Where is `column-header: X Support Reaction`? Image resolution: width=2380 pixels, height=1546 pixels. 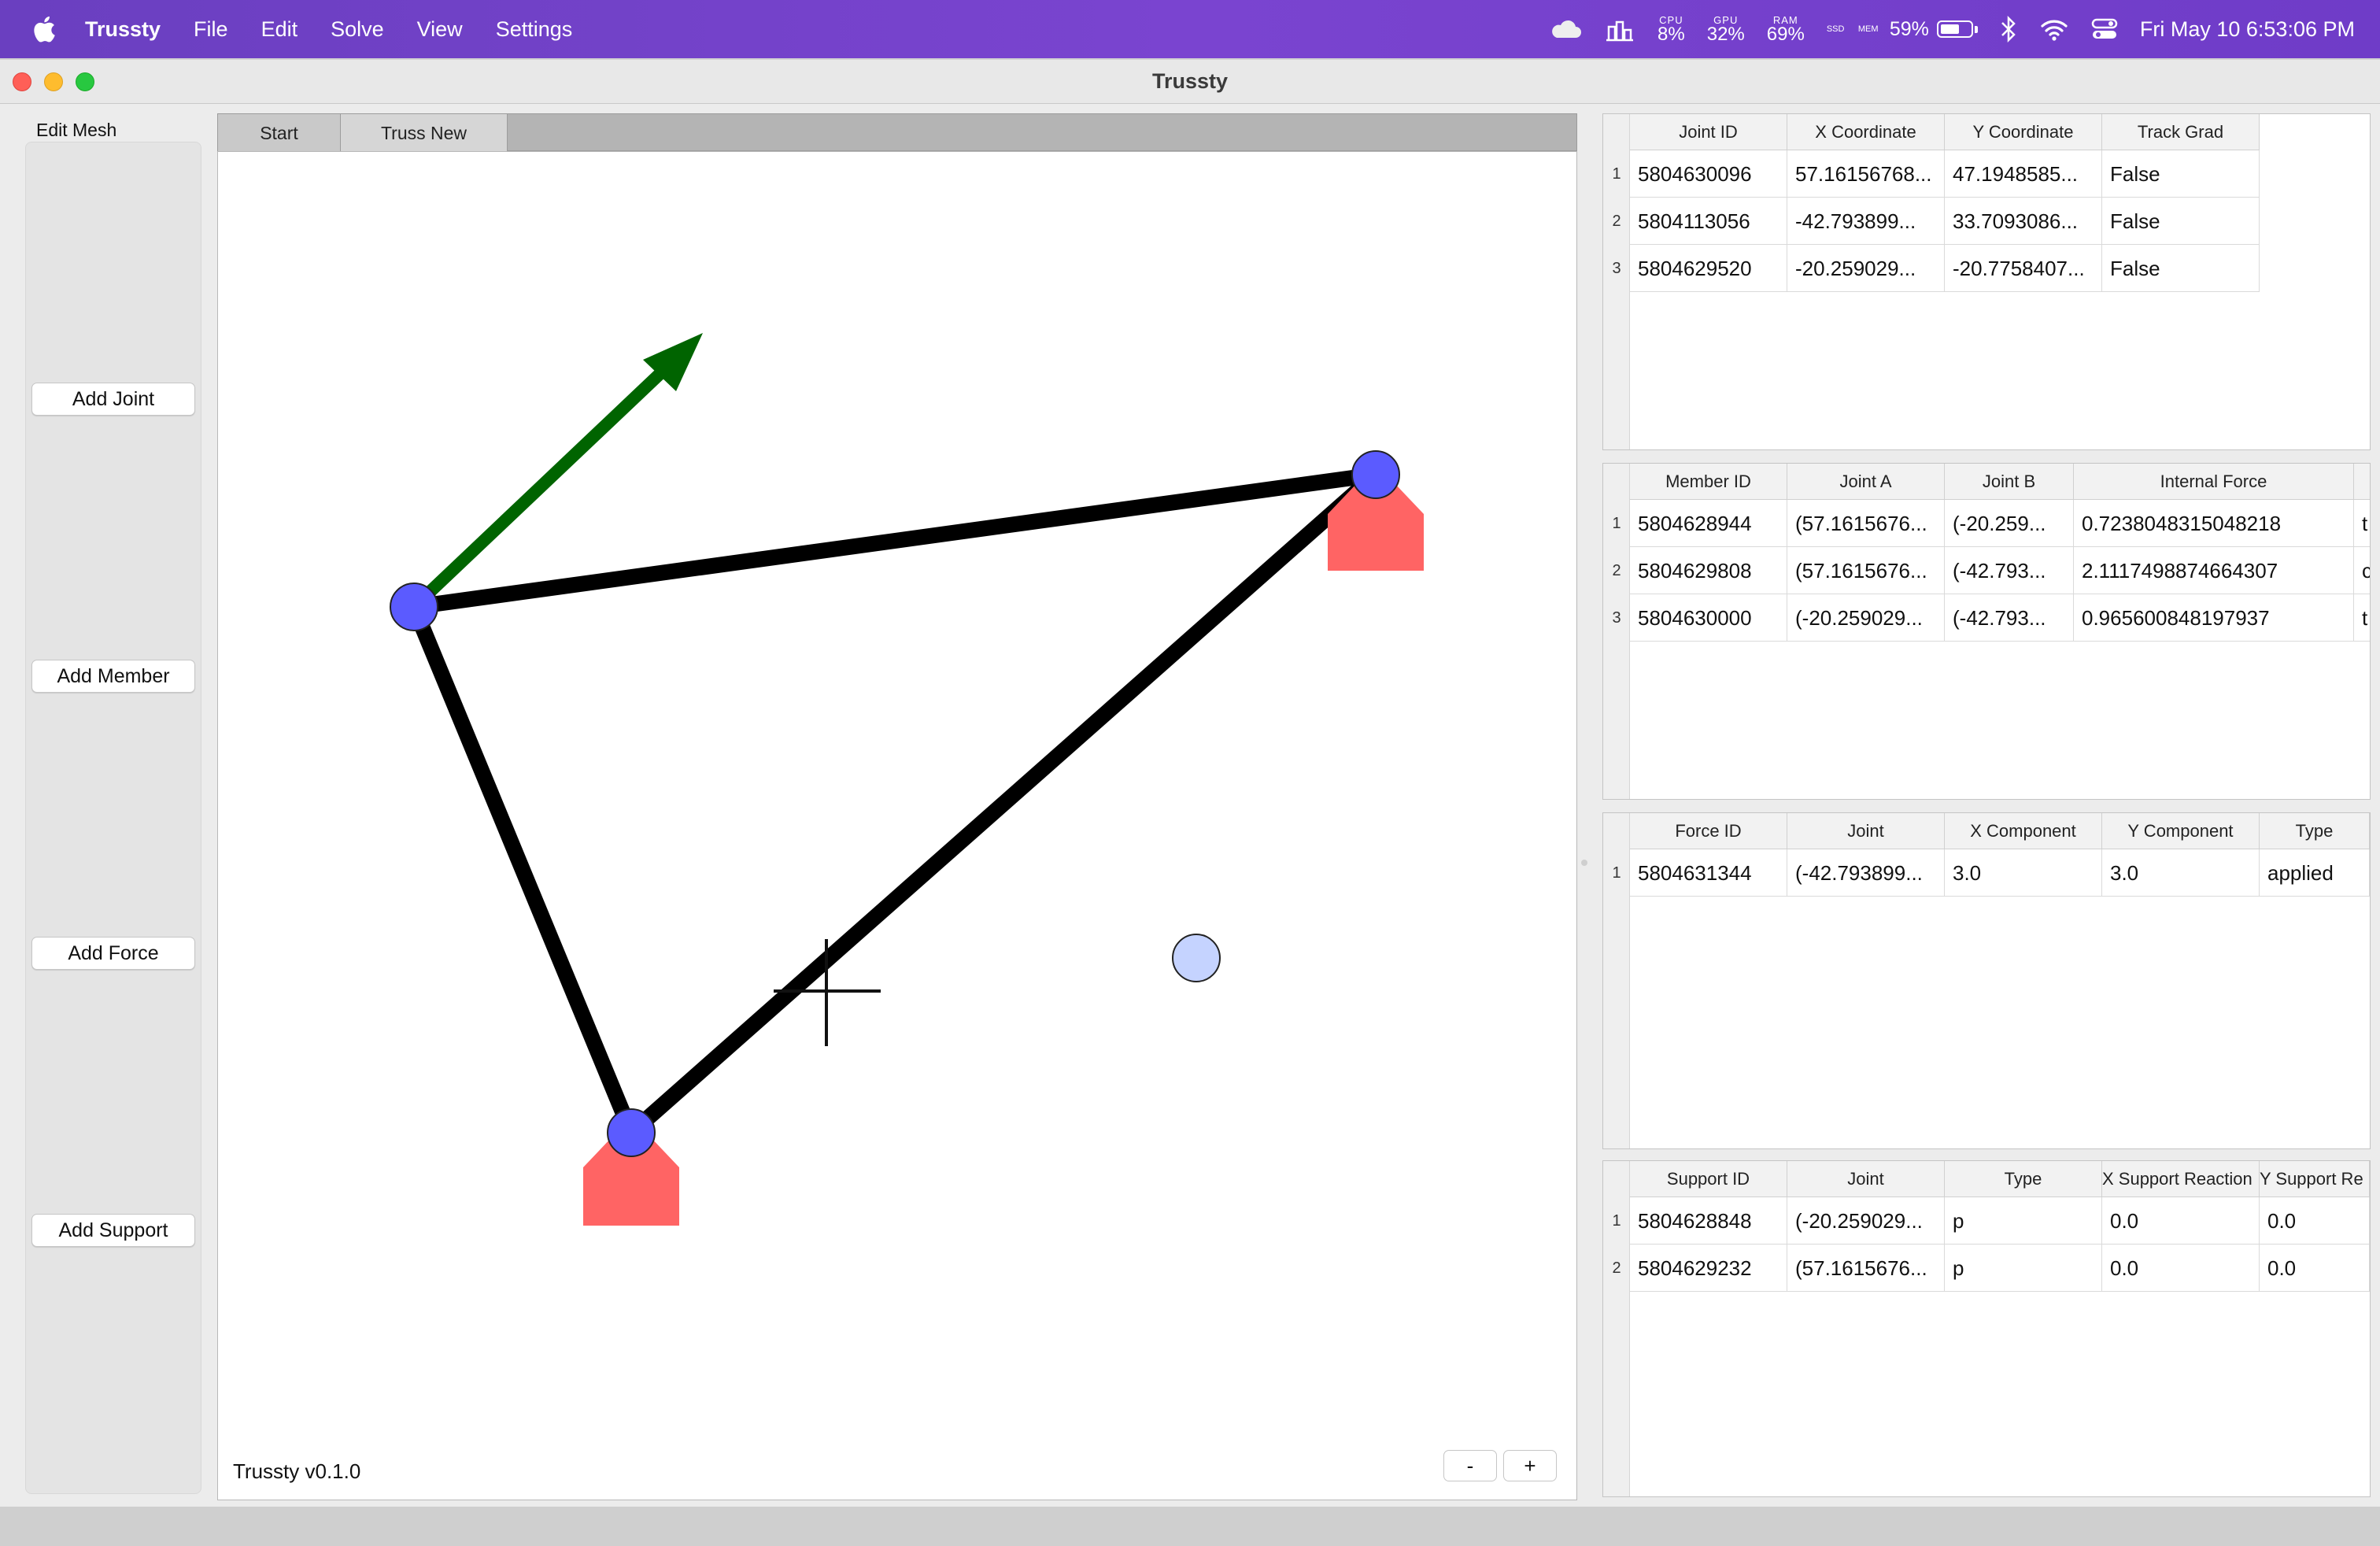
column-header: X Support Reaction is located at coordinates (2181, 1179).